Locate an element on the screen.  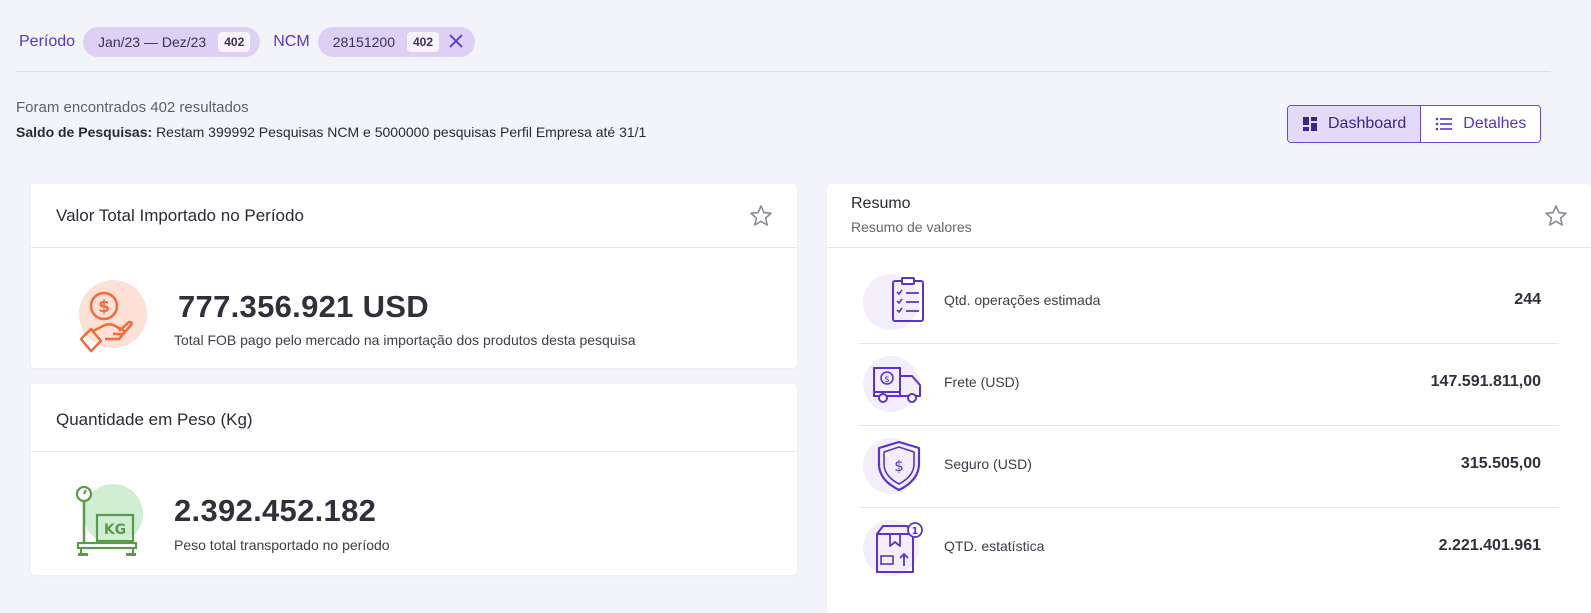
periodo-count-badge: 402 is located at coordinates (234, 42).